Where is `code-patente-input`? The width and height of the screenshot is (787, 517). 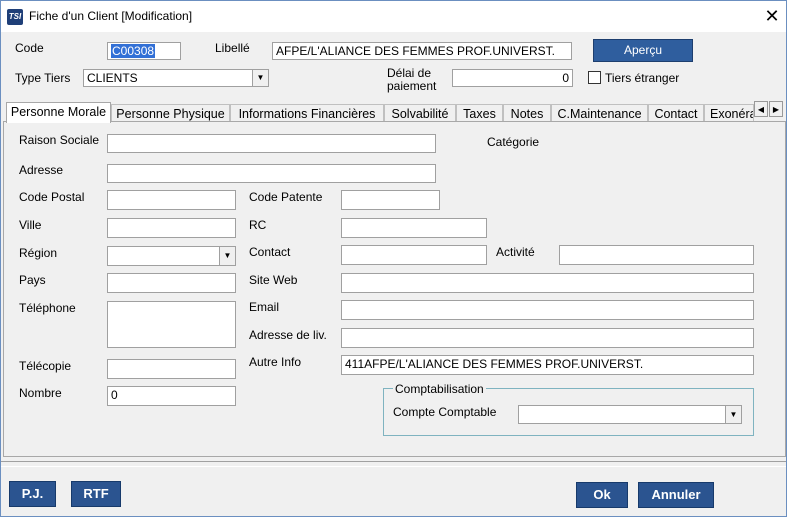
code-patente-input is located at coordinates (390, 200).